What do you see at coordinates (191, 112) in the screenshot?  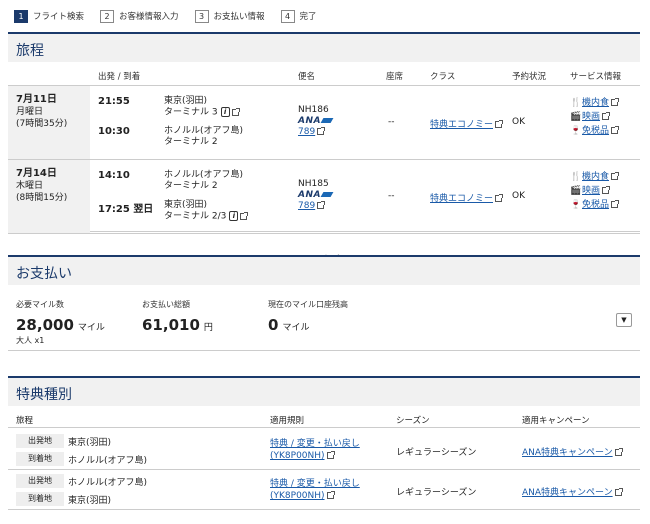 I see `terminal: ターミナル 3` at bounding box center [191, 112].